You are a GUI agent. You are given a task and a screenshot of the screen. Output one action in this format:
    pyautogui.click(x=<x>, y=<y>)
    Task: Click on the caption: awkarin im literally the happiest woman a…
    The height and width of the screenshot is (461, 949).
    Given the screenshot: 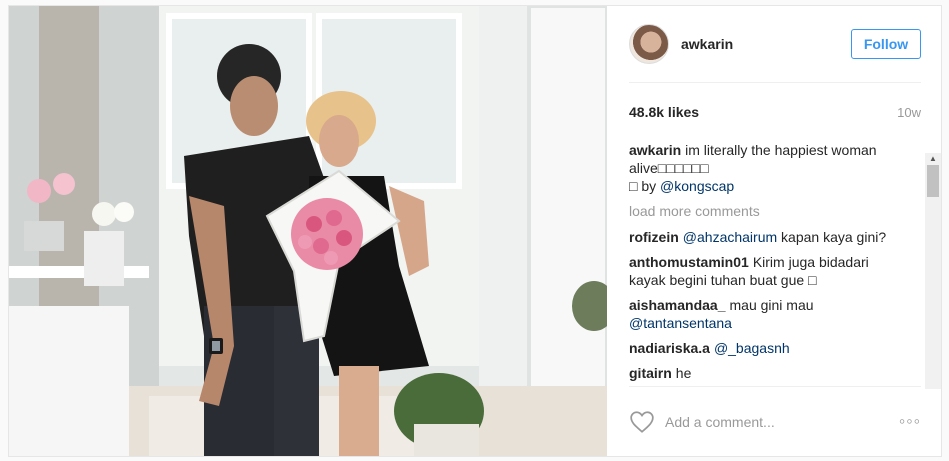 What is the action you would take?
    pyautogui.click(x=766, y=168)
    